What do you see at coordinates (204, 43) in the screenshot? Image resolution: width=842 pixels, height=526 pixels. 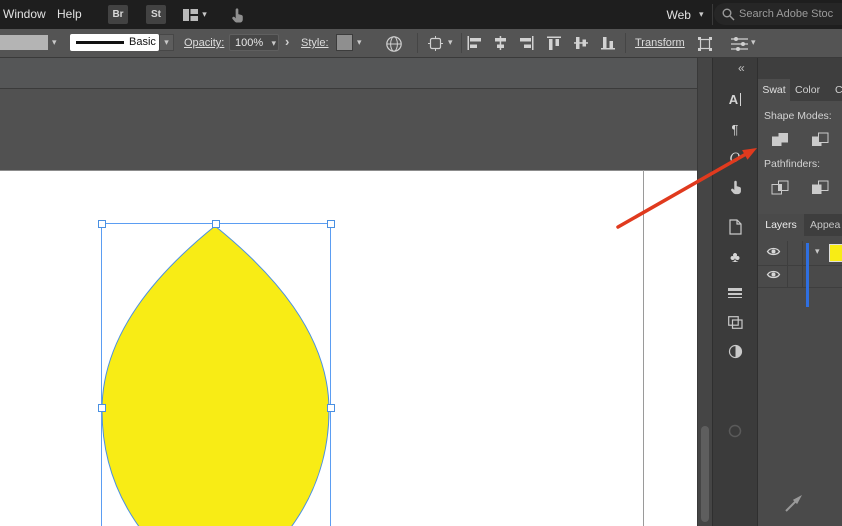 I see `opacity-link: Opacity:` at bounding box center [204, 43].